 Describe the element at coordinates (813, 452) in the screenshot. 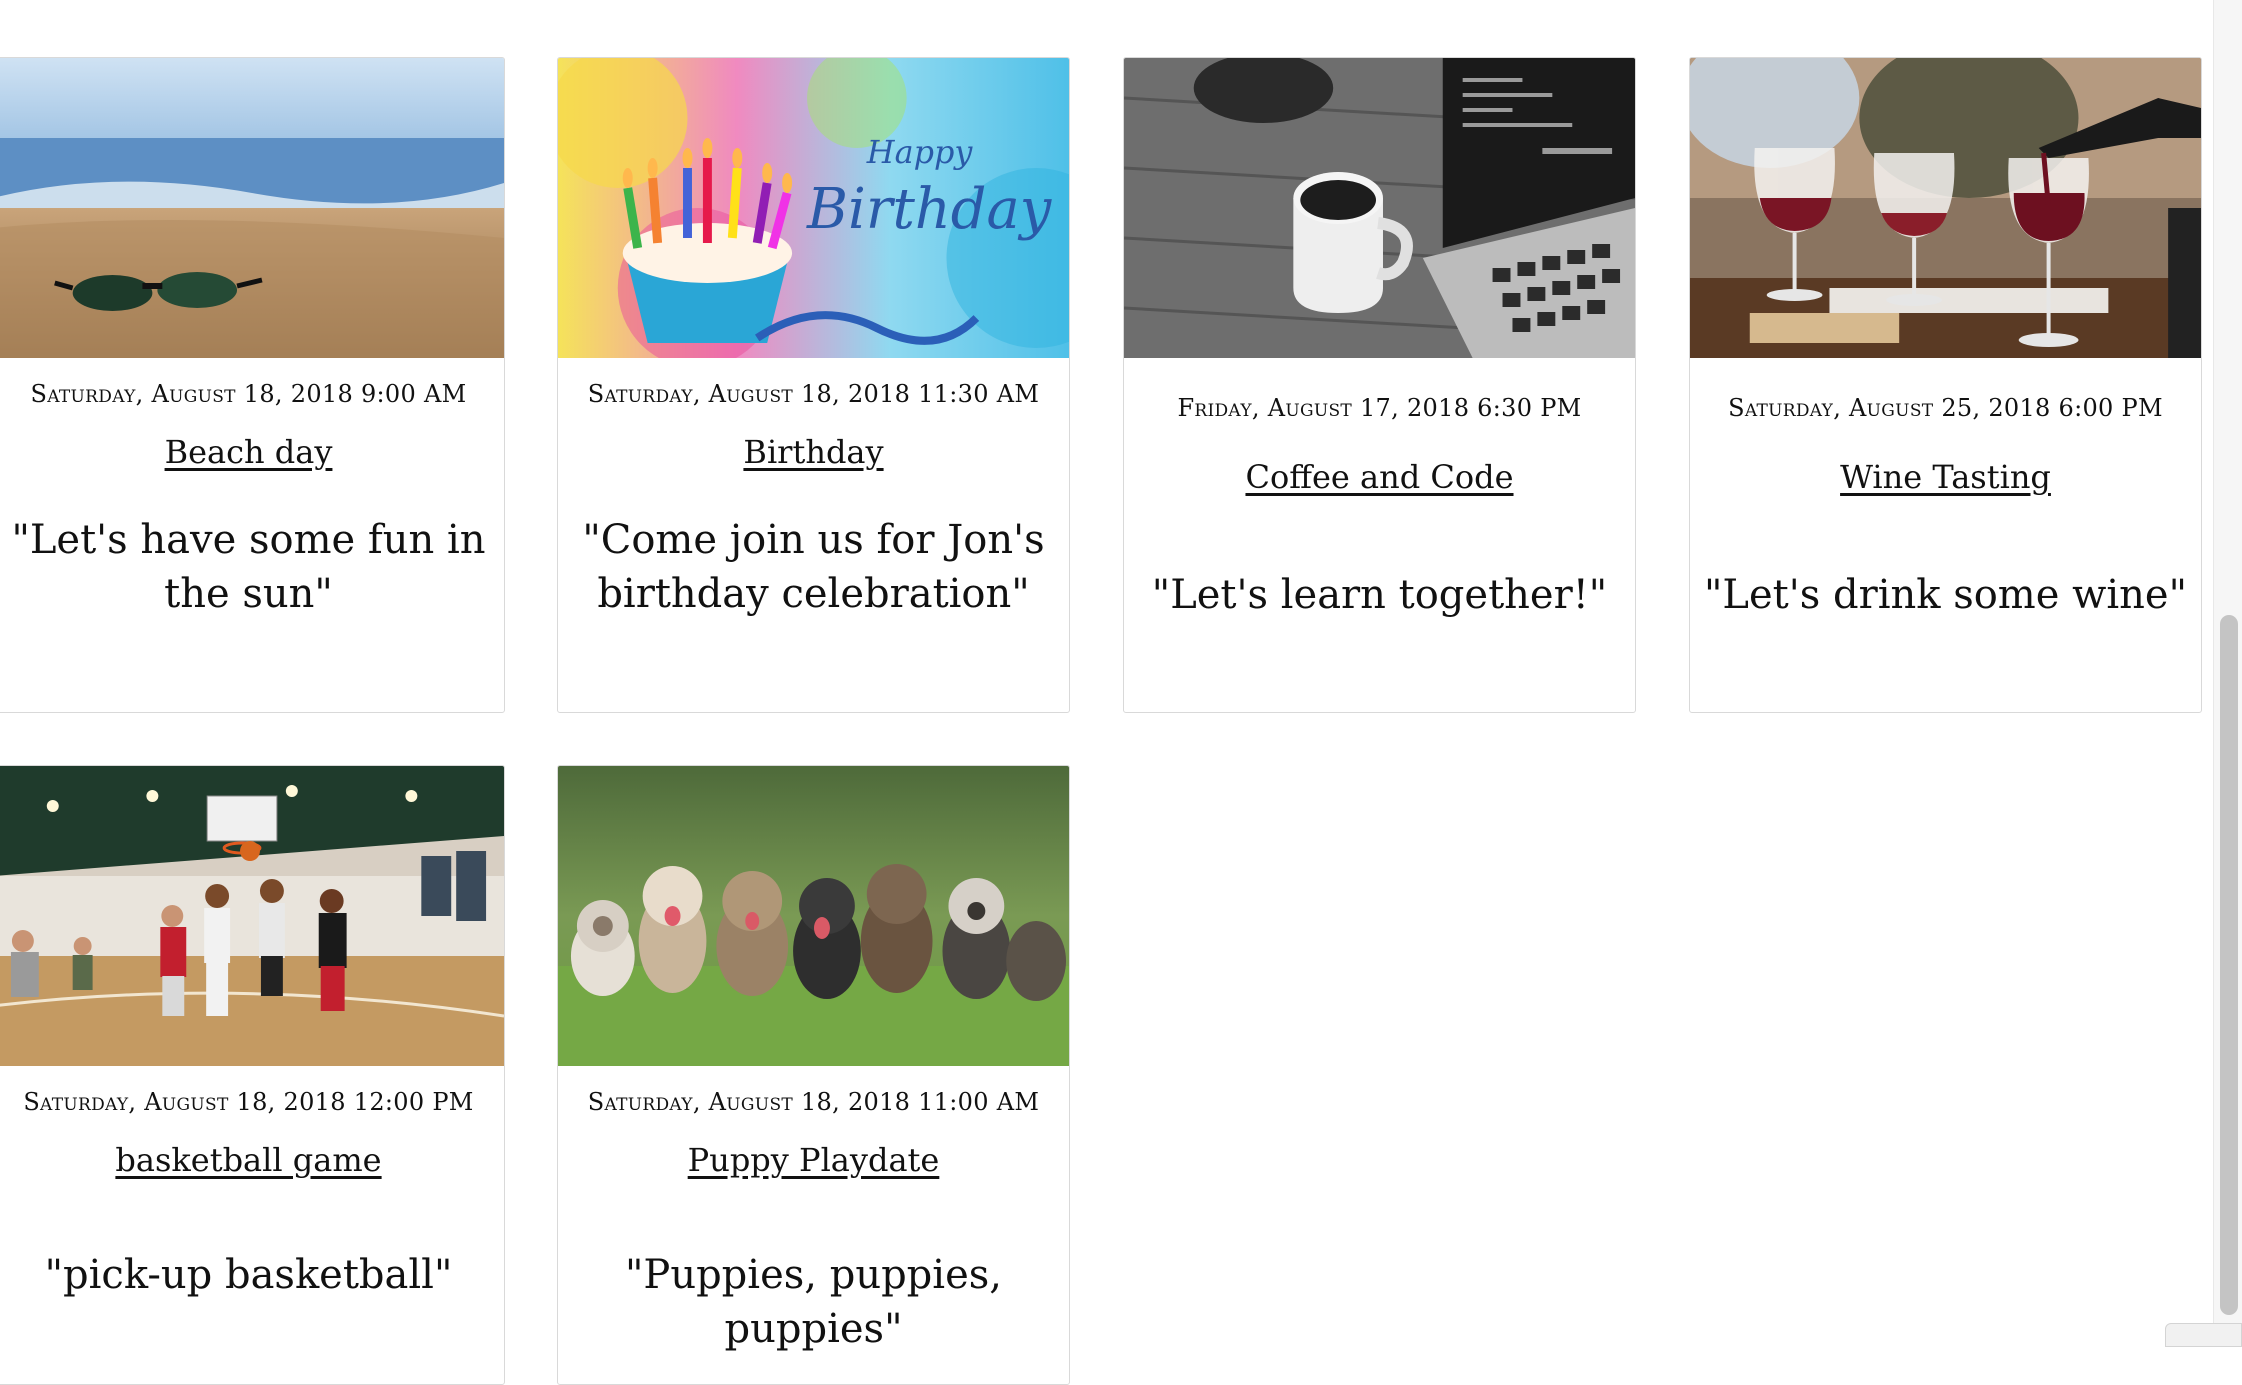

I see `event-title-link: Birthday` at that location.